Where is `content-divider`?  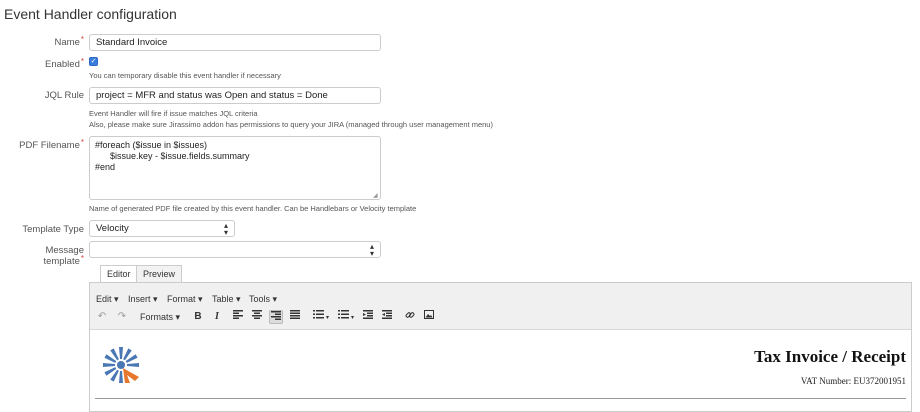
content-divider is located at coordinates (500, 398).